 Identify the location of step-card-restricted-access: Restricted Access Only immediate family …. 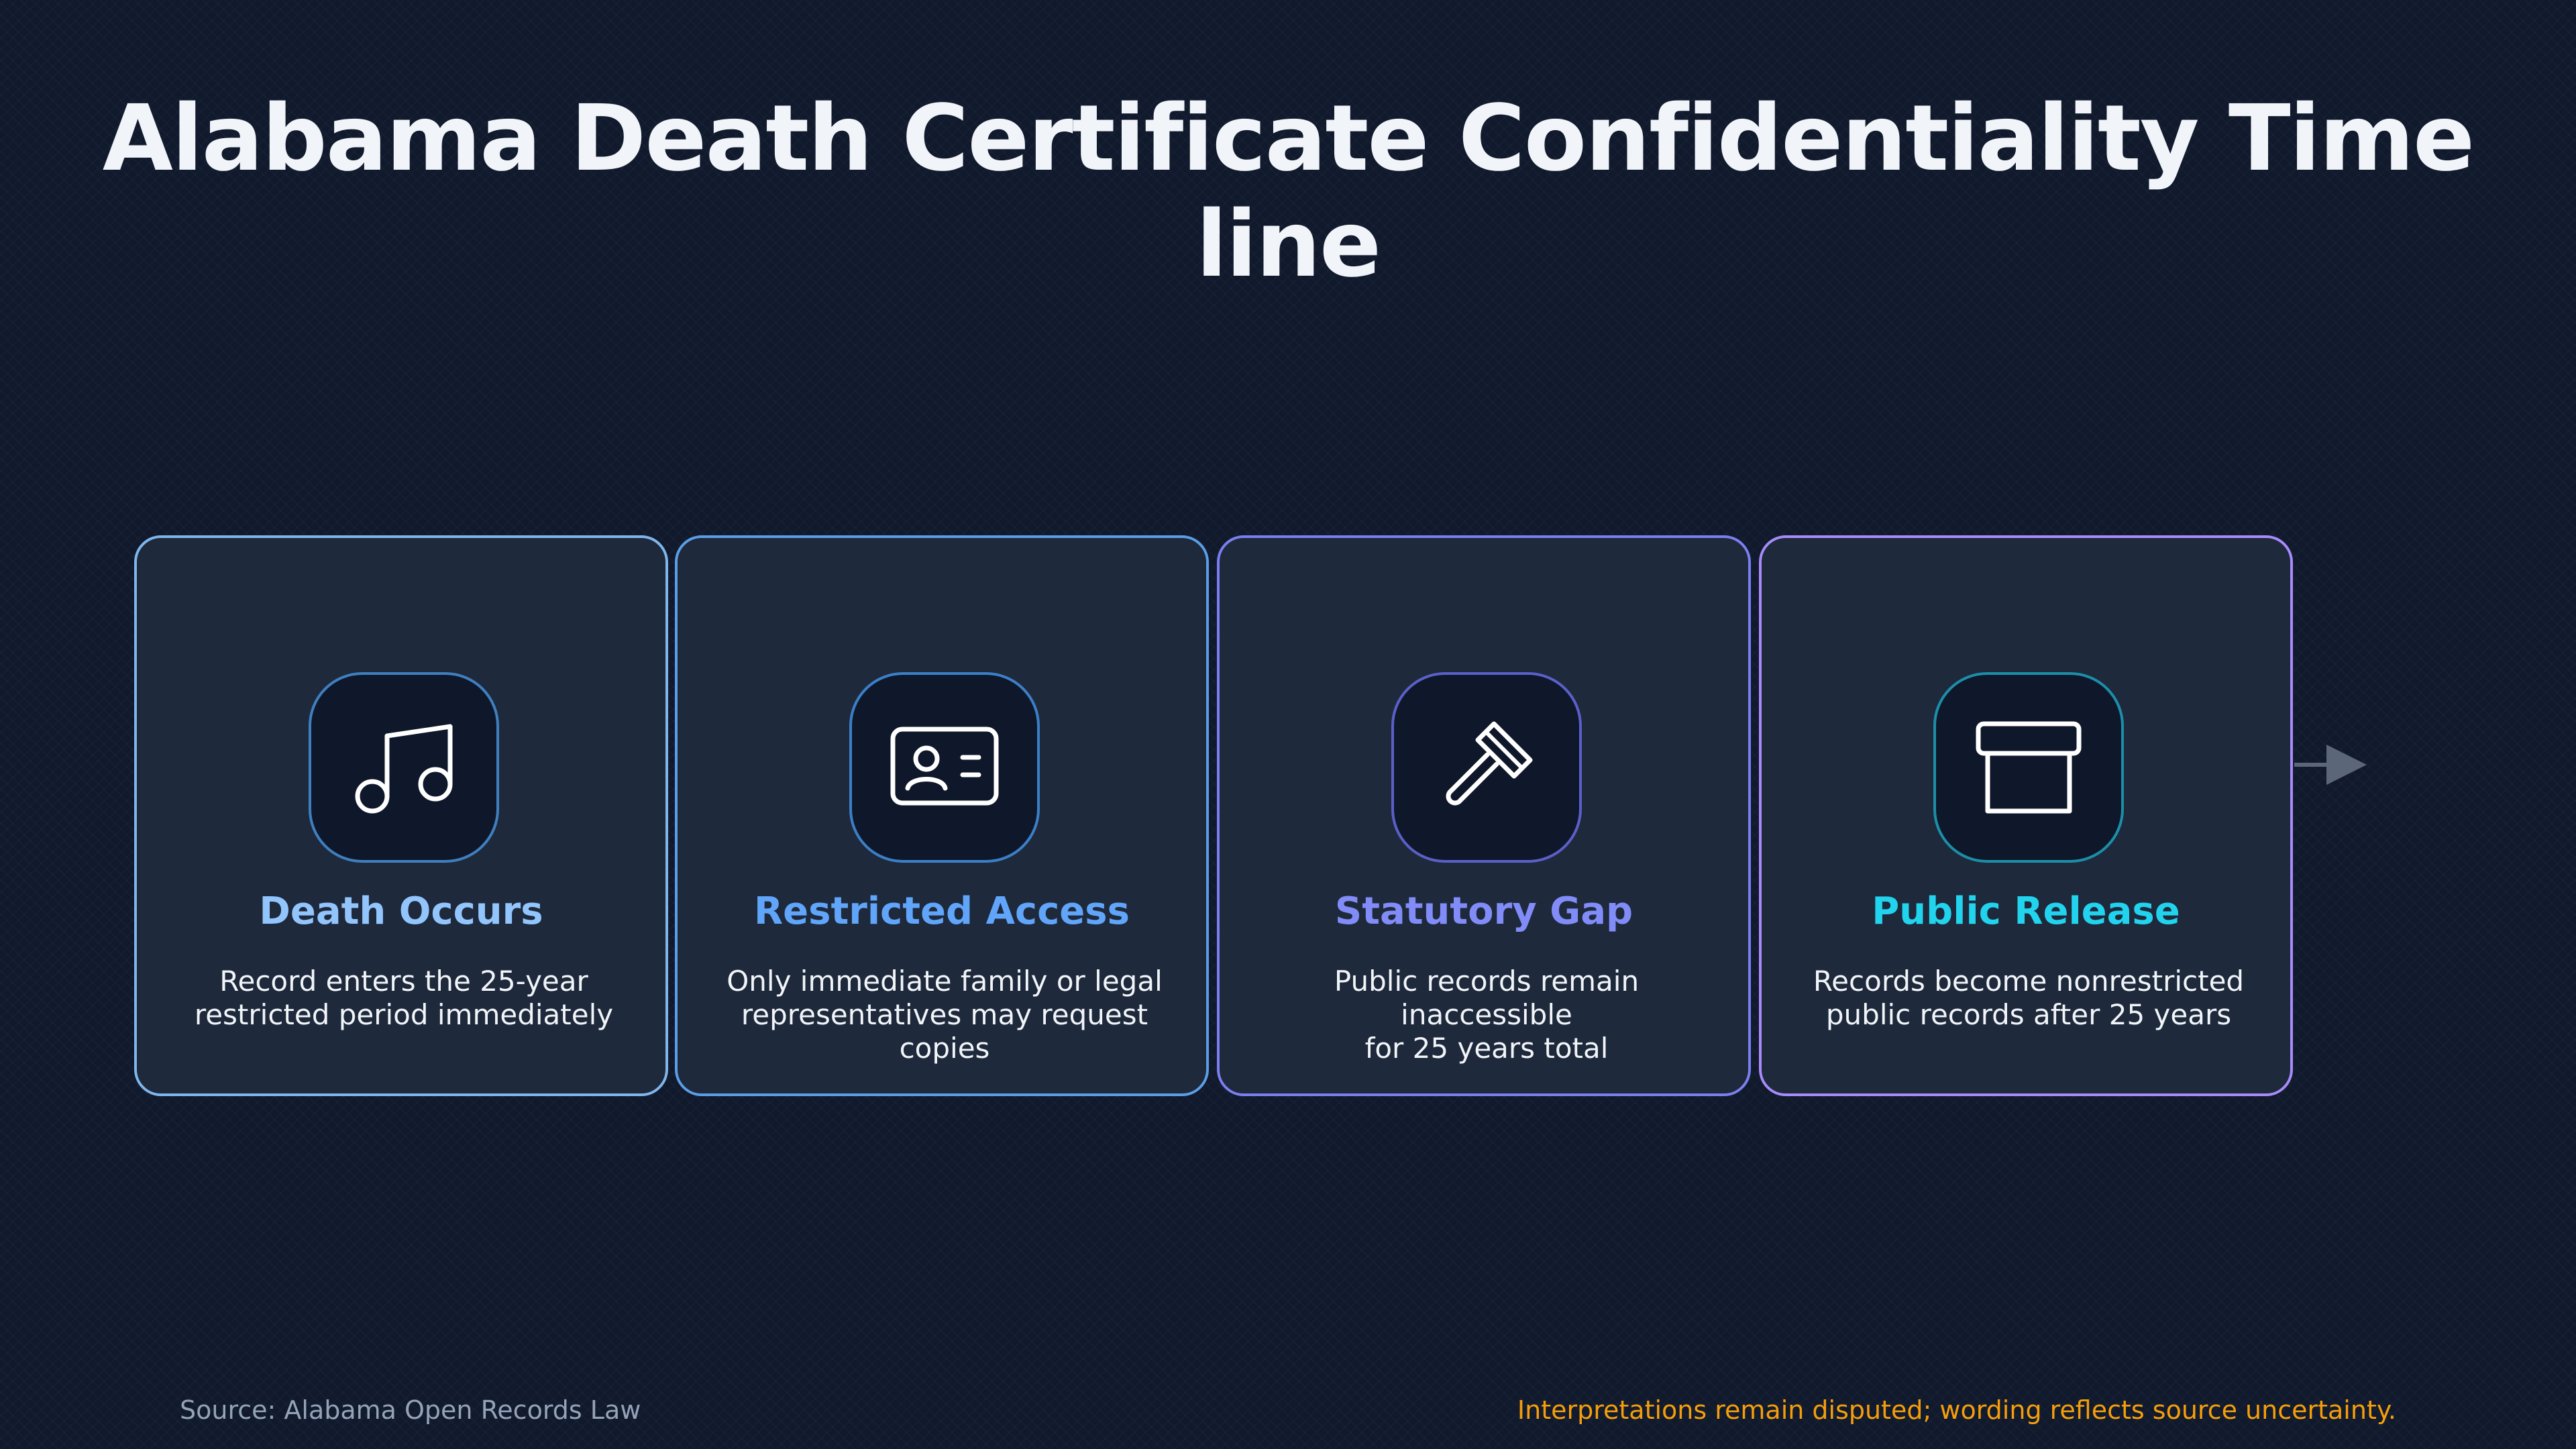
(942, 815).